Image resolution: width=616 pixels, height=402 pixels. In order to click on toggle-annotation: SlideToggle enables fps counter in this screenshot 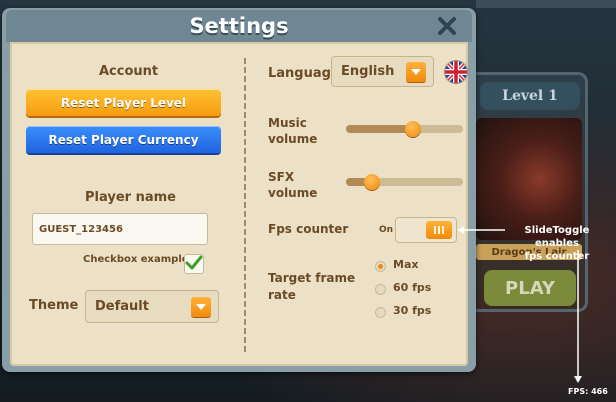, I will do `click(557, 243)`.